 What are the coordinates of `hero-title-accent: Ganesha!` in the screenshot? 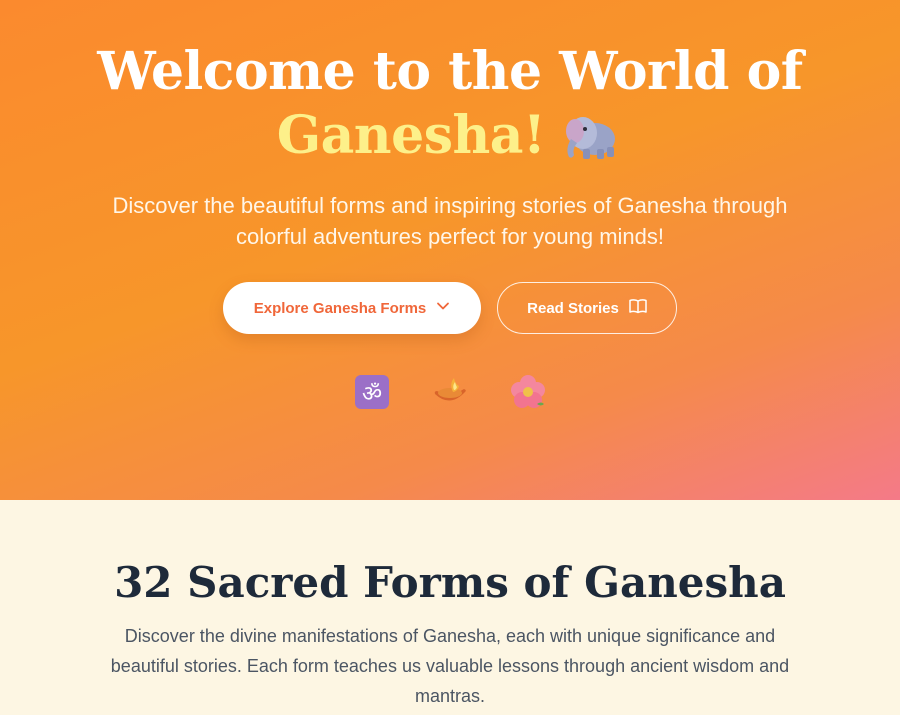 It's located at (411, 135).